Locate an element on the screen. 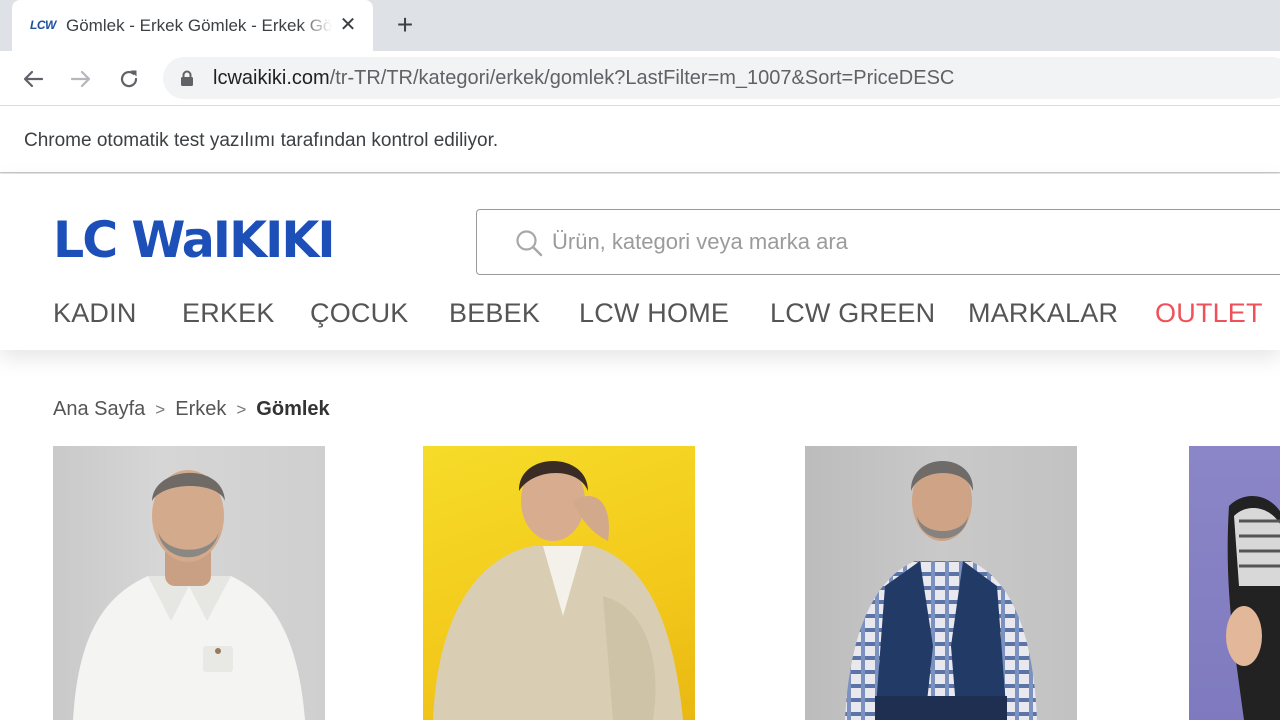  model-purple-background-photo is located at coordinates (1253, 608).